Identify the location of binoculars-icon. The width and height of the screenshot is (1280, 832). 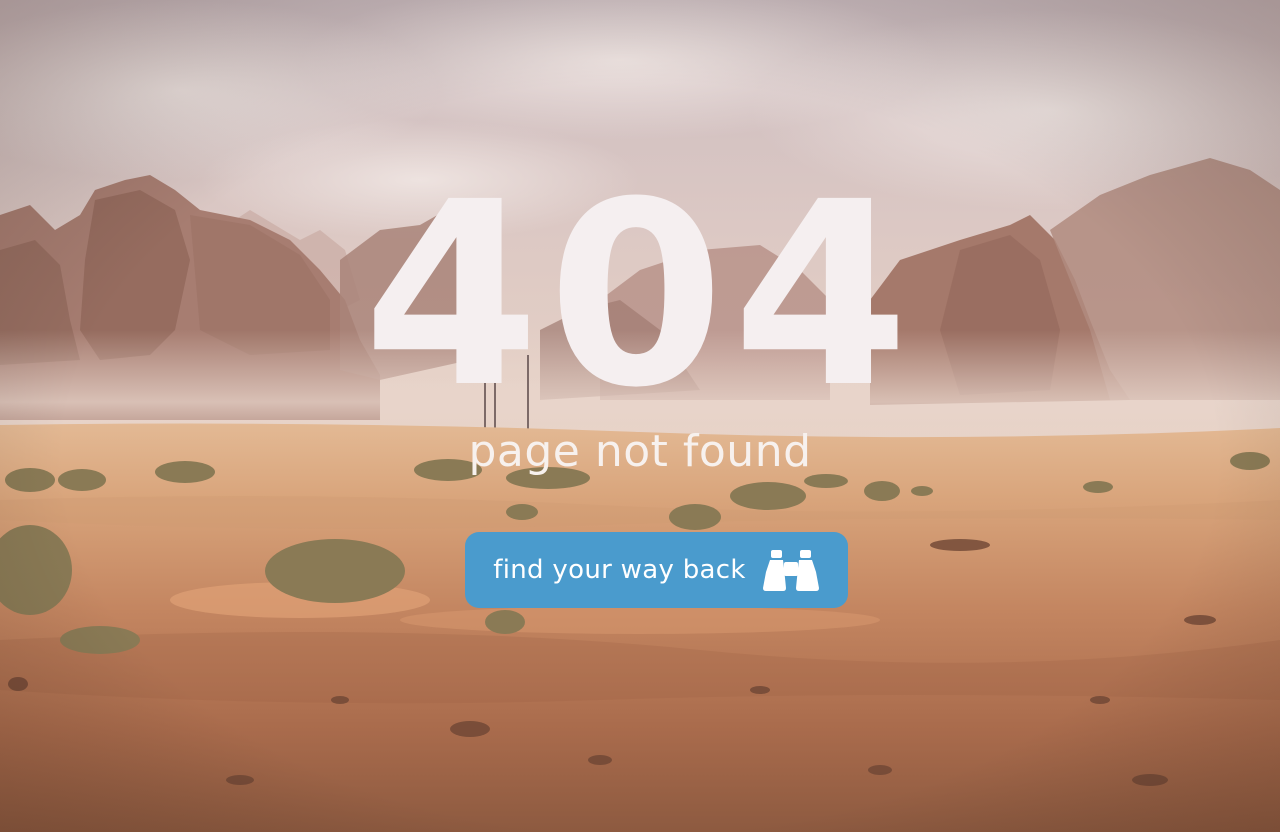
(790, 570).